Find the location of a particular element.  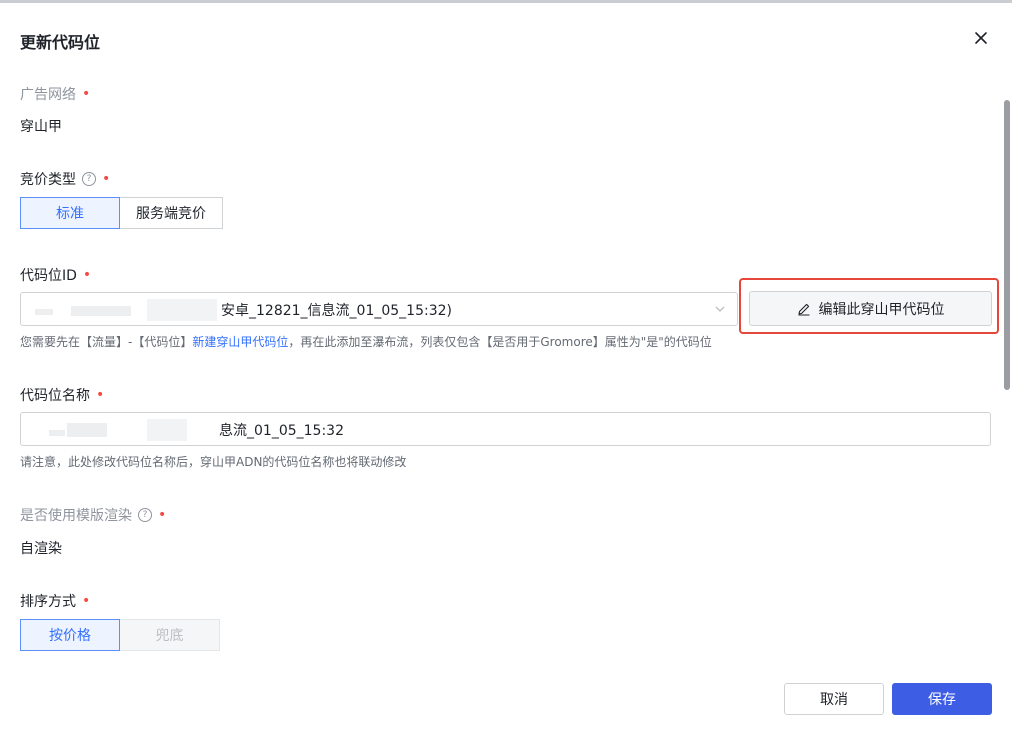

sort-mode-selector: 按价格 兜底 is located at coordinates (120, 635).